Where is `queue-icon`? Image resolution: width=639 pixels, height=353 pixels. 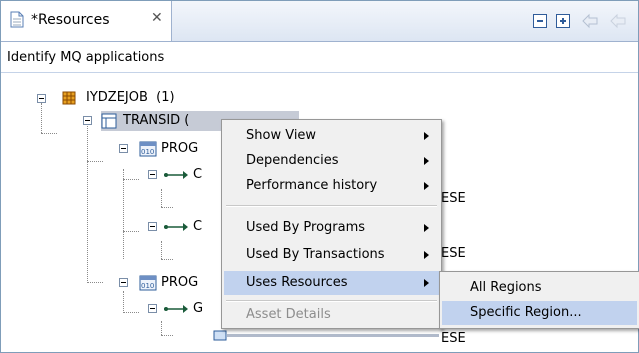 queue-icon is located at coordinates (220, 335).